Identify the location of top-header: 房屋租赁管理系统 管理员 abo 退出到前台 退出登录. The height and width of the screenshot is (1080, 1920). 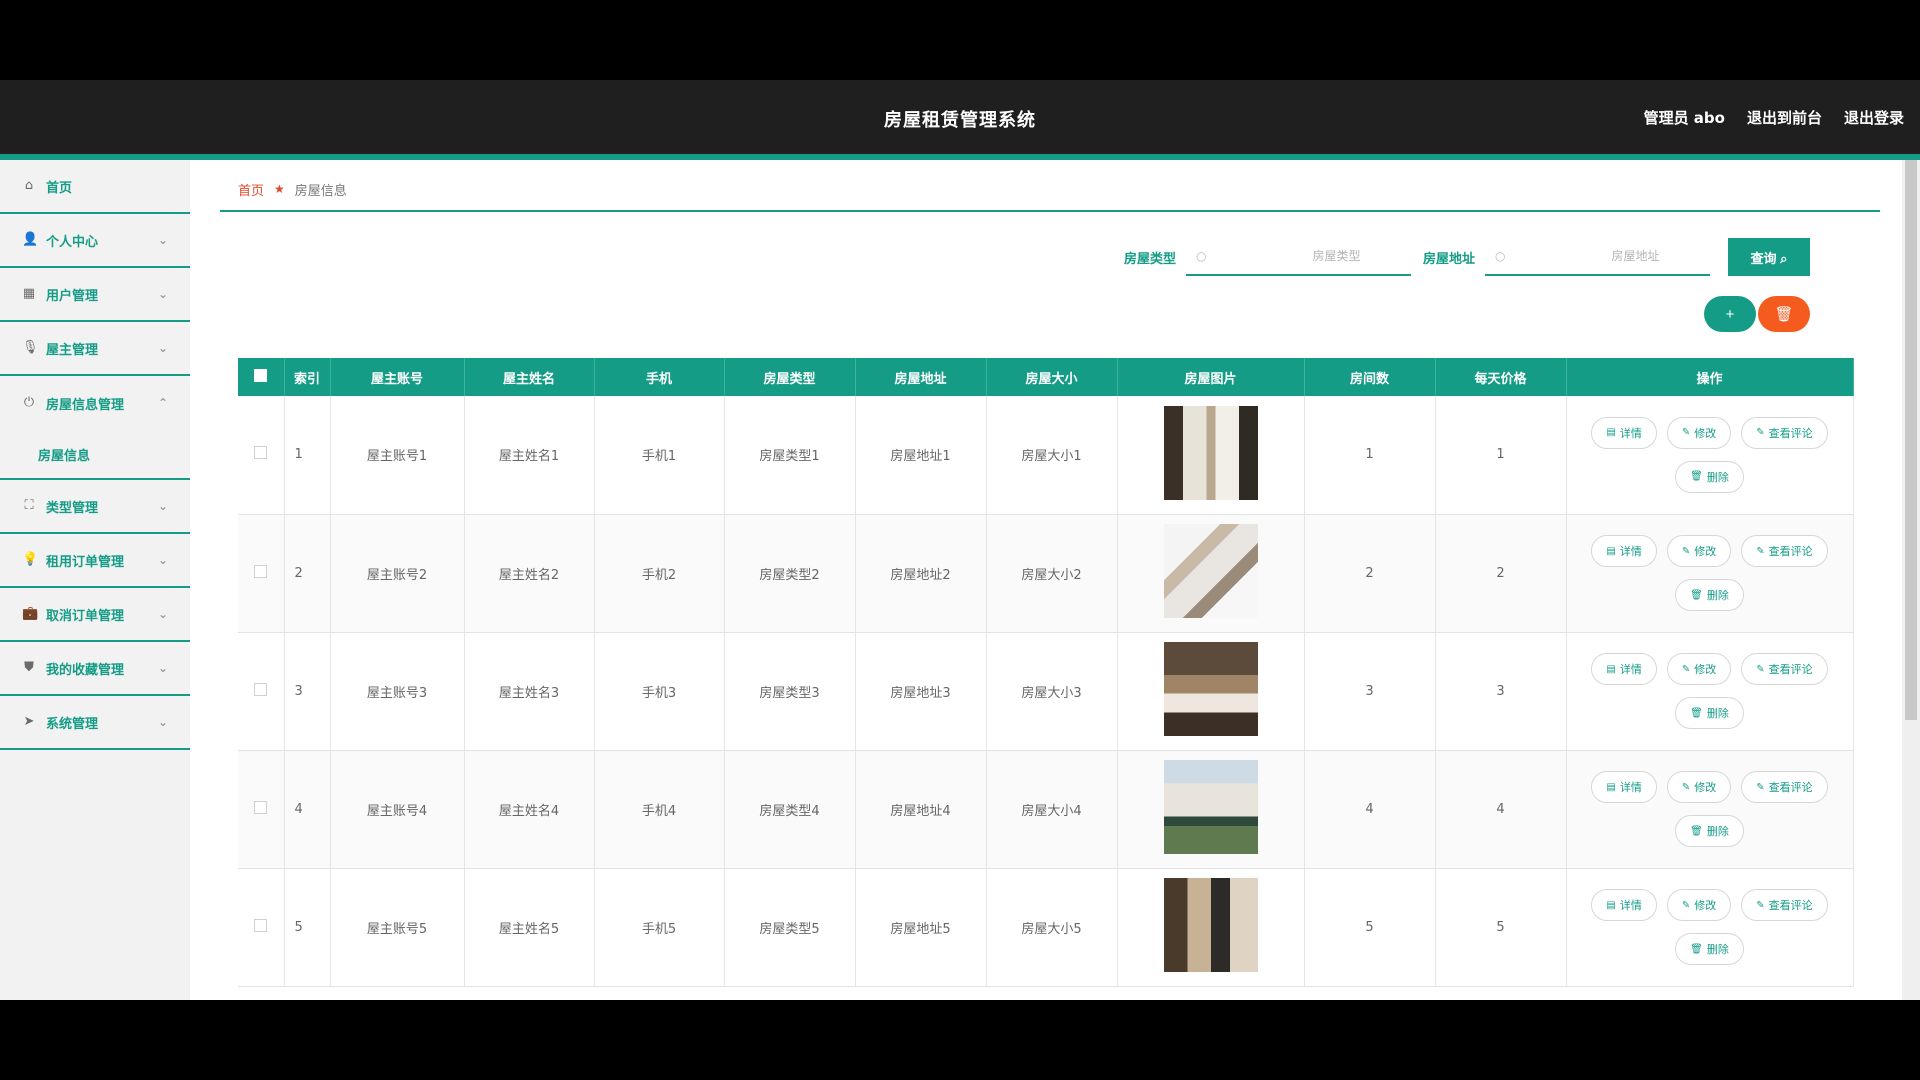
(960, 120).